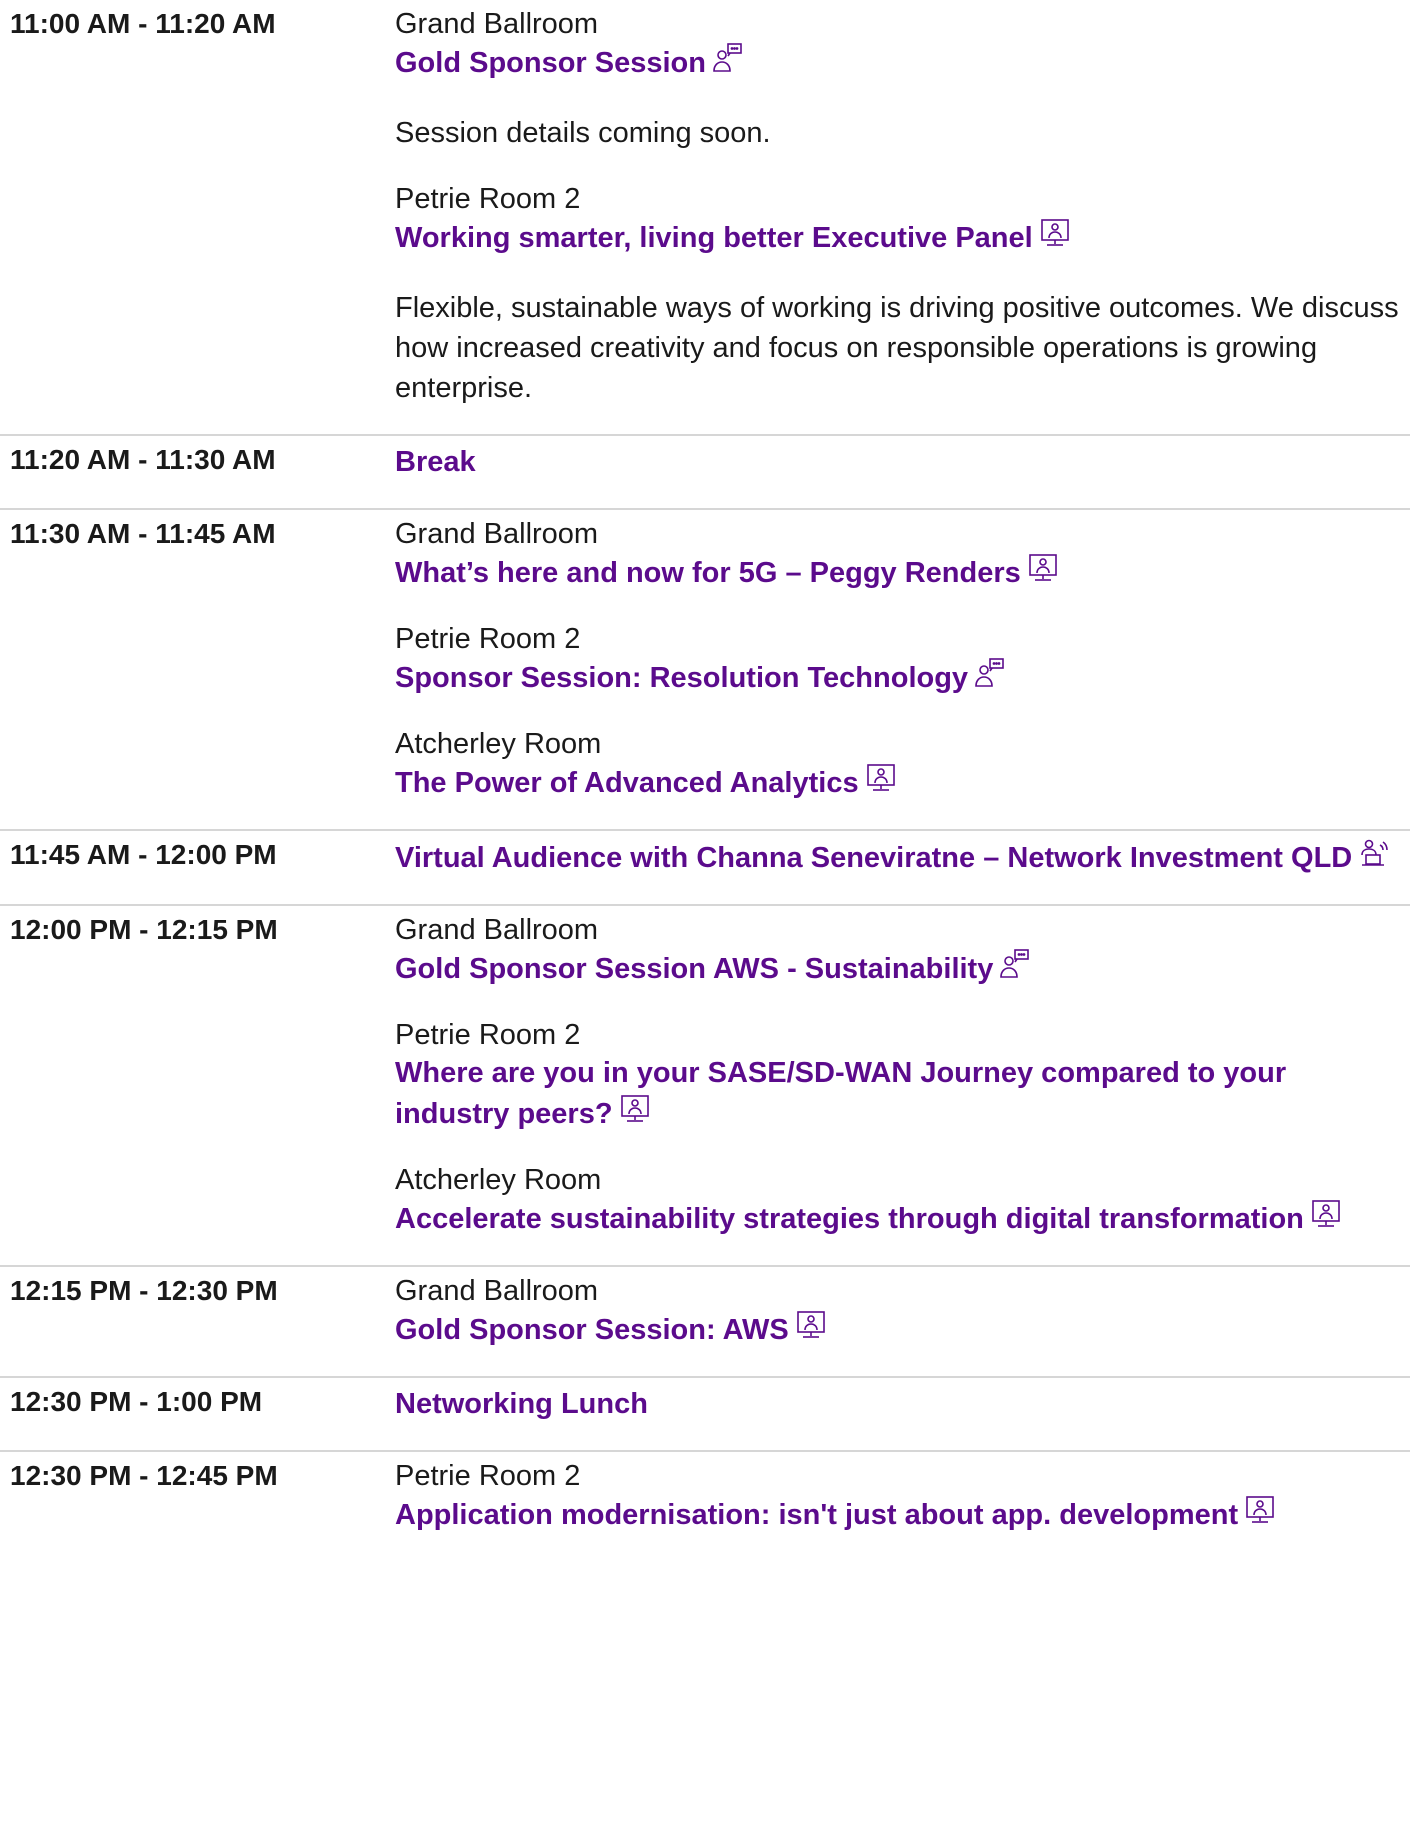 Image resolution: width=1414 pixels, height=1845 pixels. I want to click on session-time: 12:00 PM - 12:15 PM, so click(144, 929).